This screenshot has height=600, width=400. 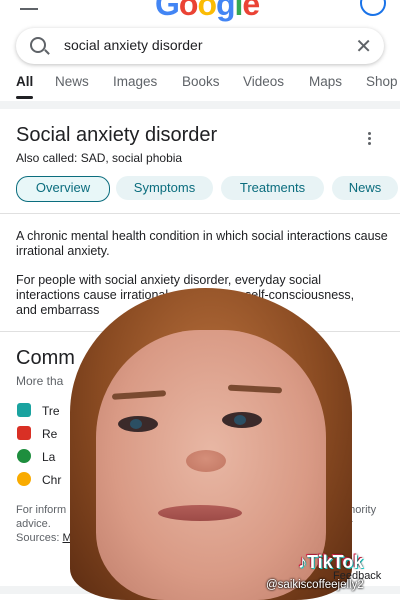 I want to click on calendar-icon, so click(x=24, y=433).